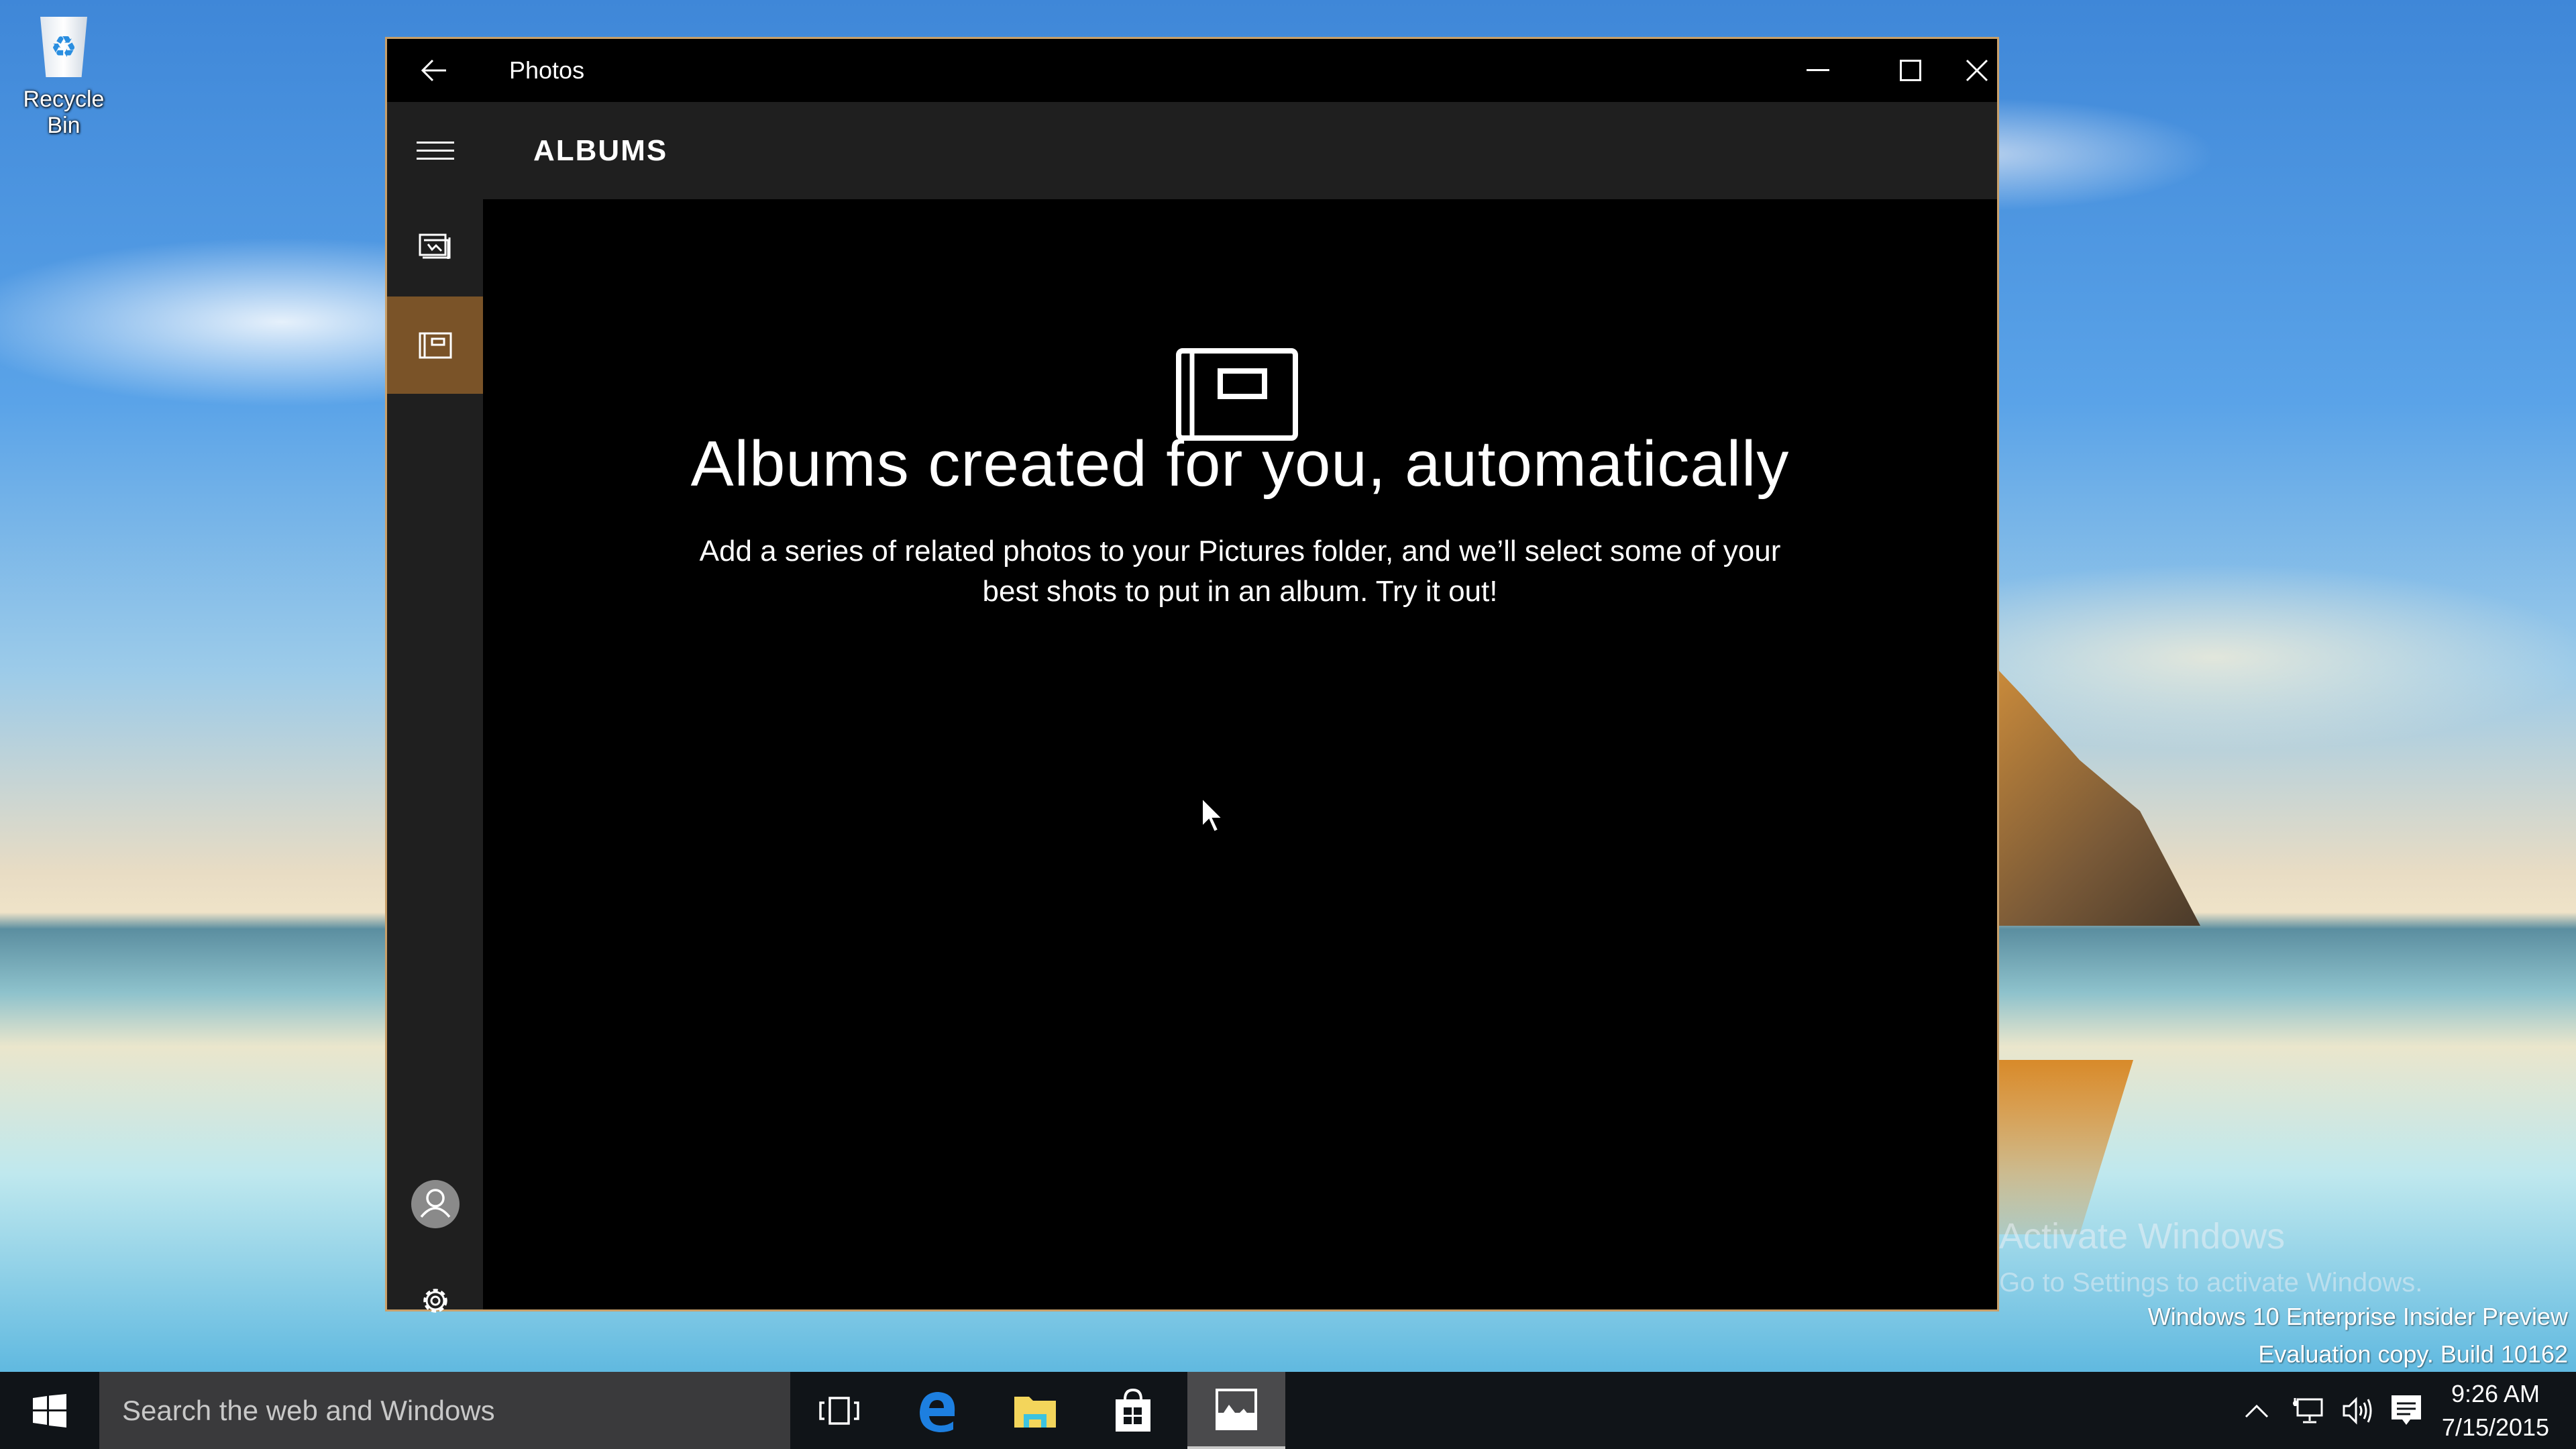 This screenshot has height=1449, width=2576. I want to click on network-icon, so click(2308, 1410).